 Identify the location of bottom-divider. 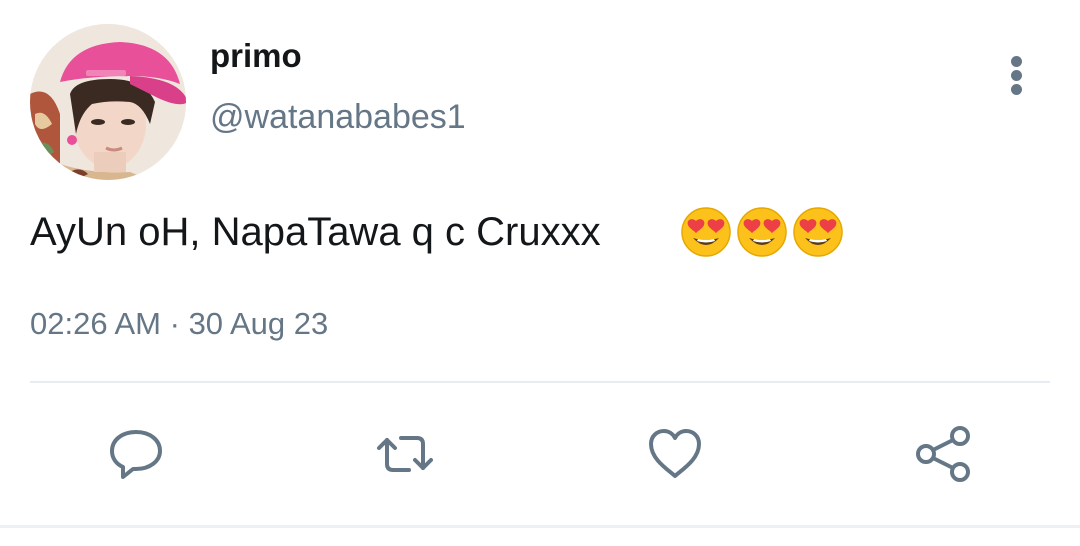
(540, 526).